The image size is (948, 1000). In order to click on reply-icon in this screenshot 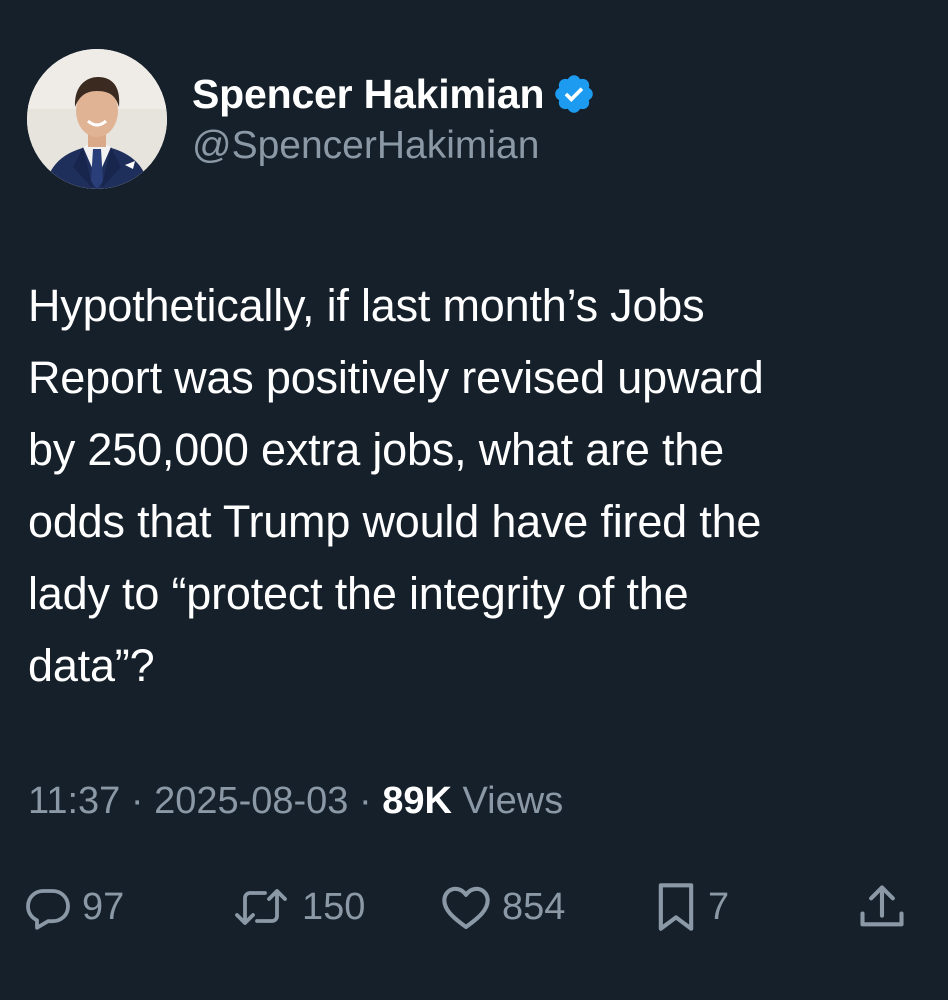, I will do `click(48, 909)`.